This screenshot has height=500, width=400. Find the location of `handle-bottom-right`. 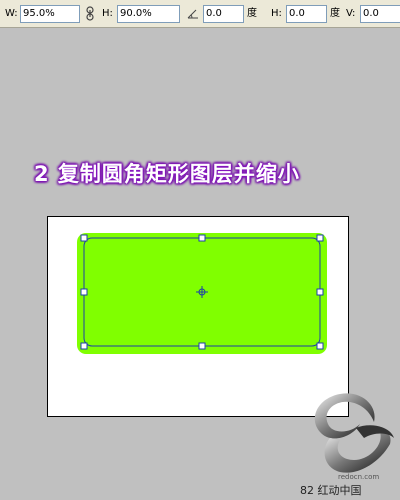

handle-bottom-right is located at coordinates (320, 346).